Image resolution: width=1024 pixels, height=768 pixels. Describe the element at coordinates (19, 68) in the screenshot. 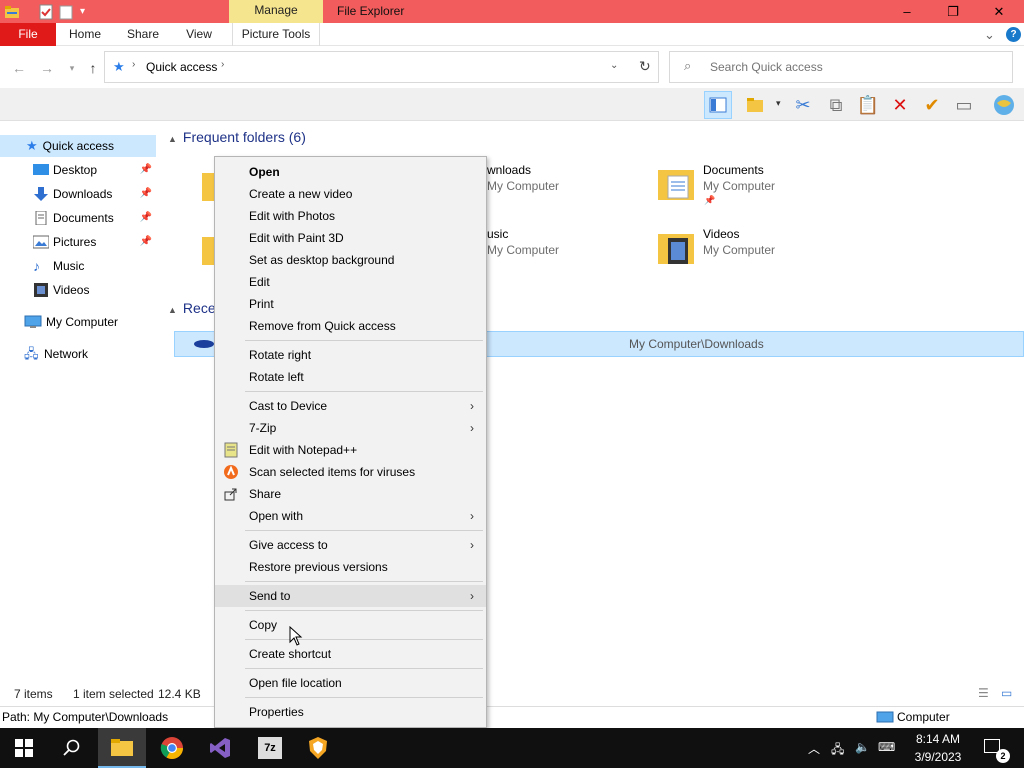

I see `back-icon: ←` at that location.